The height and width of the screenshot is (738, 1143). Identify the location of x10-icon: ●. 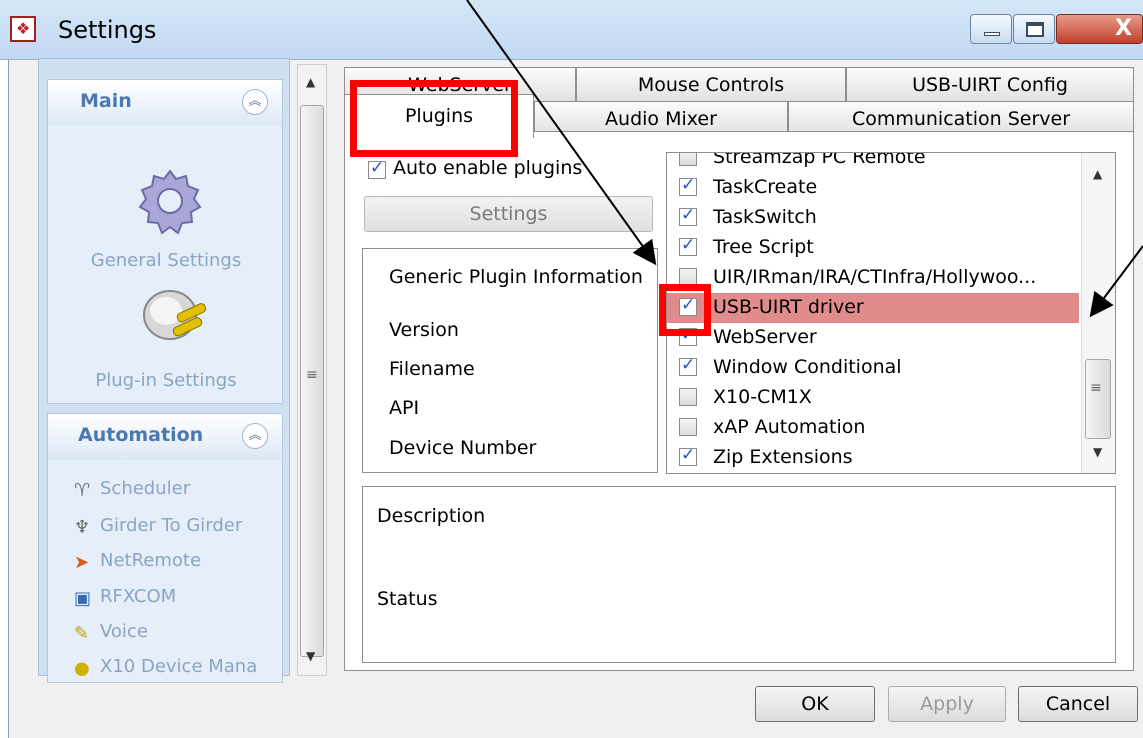
(82, 667).